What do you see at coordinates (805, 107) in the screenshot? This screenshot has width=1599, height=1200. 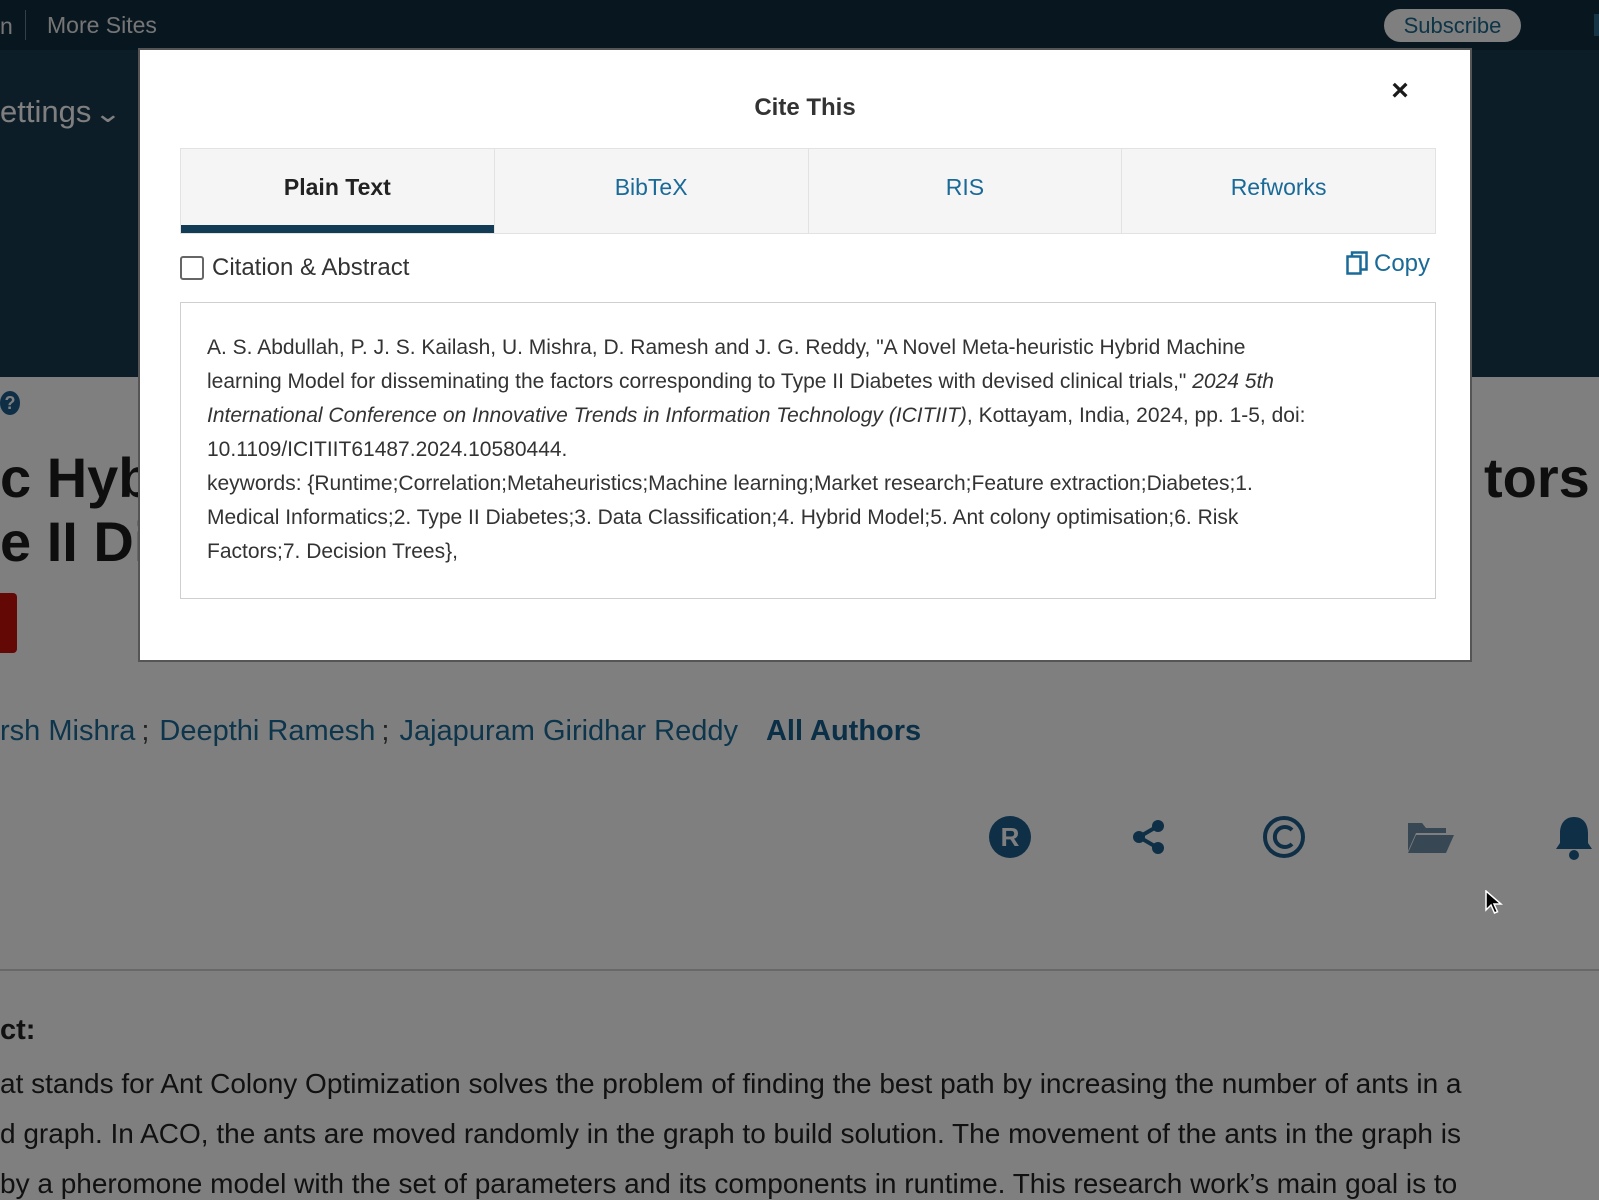 I see `dialog-title: Cite This` at bounding box center [805, 107].